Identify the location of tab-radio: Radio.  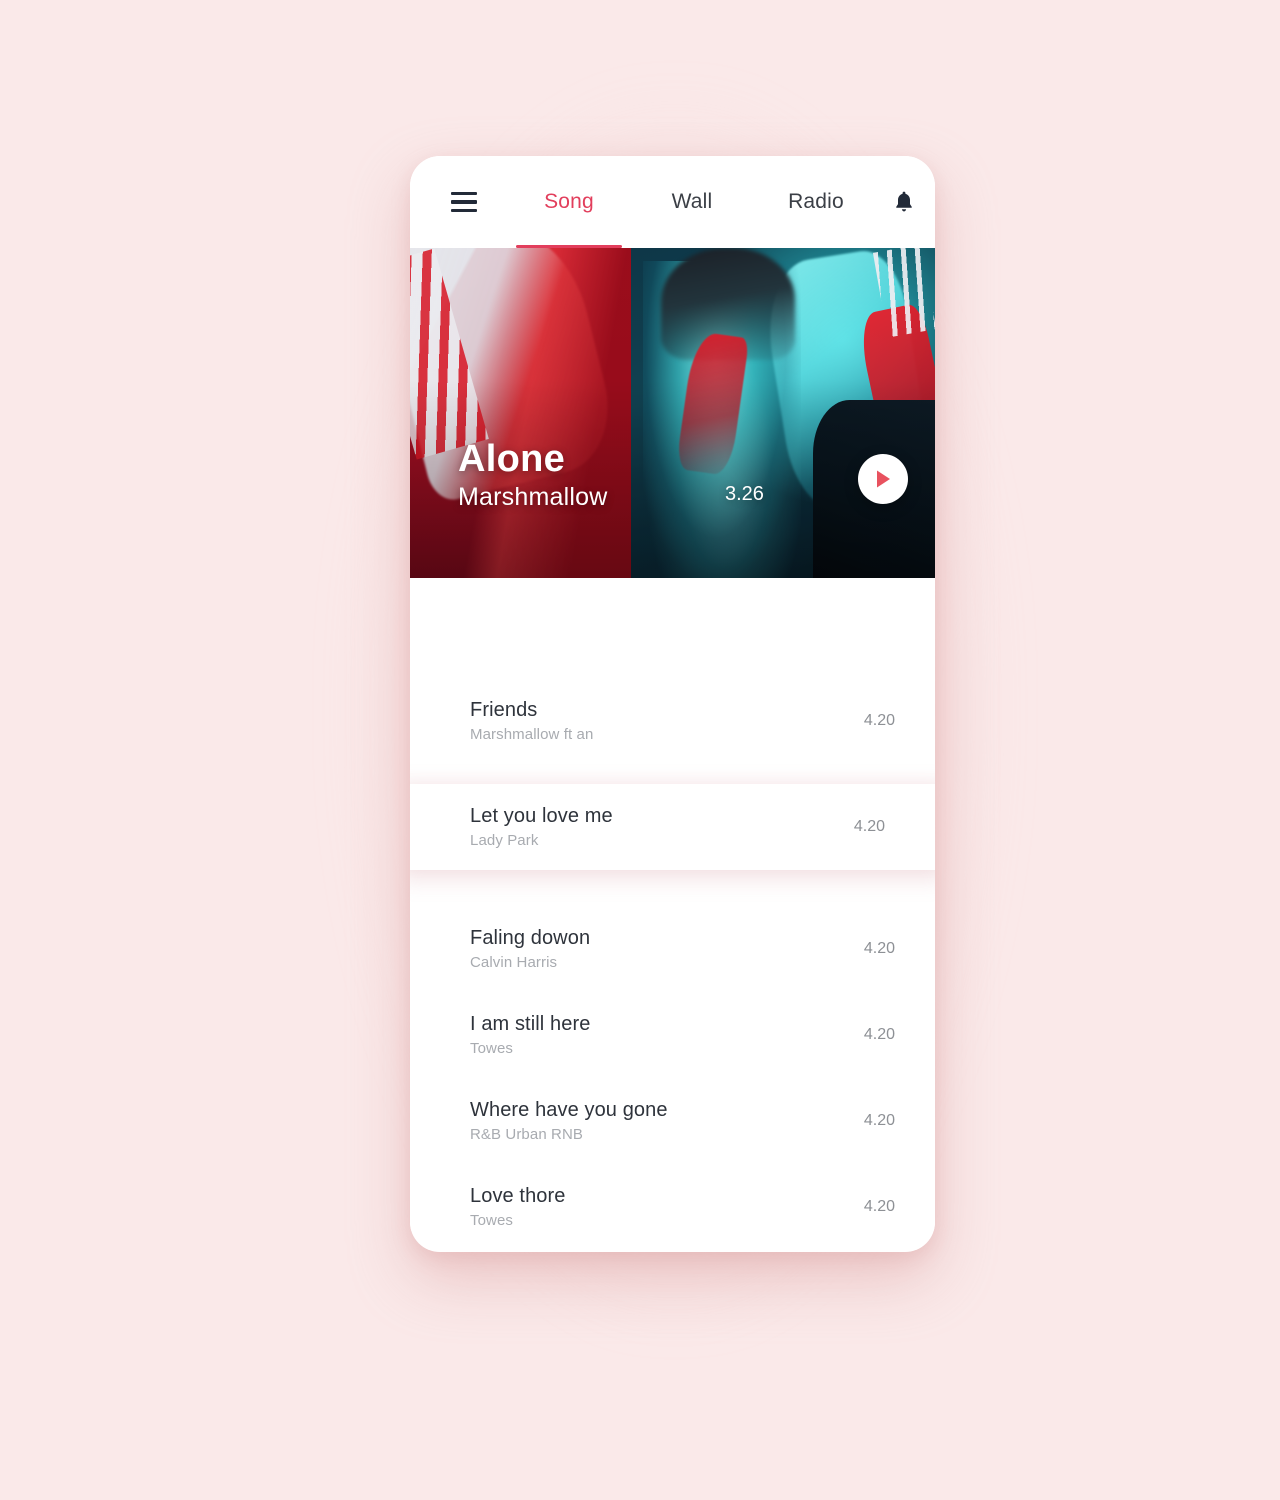
(816, 202).